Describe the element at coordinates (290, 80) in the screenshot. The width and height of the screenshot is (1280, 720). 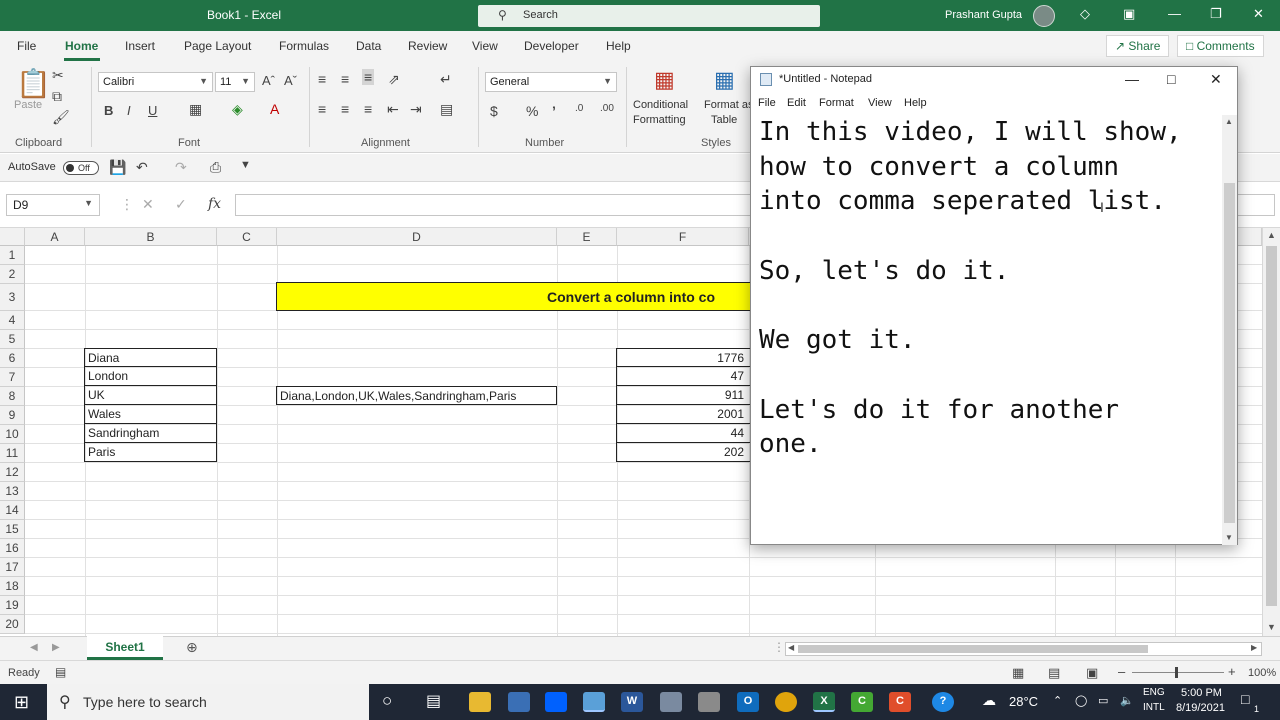
I see `decrease-font-icon: Aˇ` at that location.